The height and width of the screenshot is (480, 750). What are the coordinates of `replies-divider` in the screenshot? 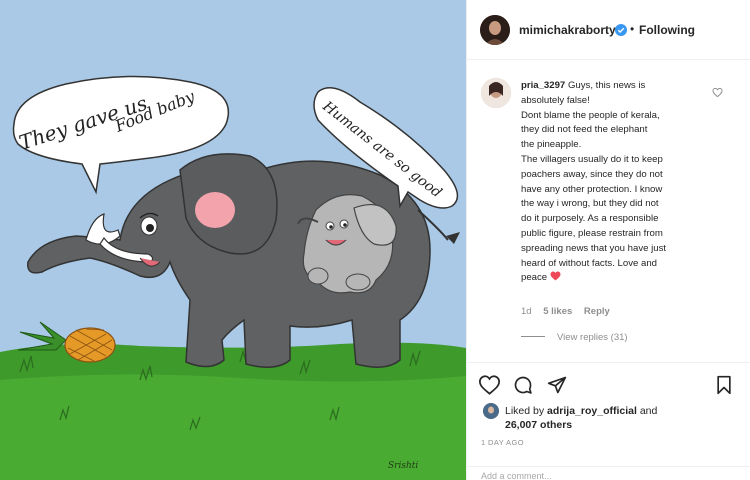 It's located at (533, 336).